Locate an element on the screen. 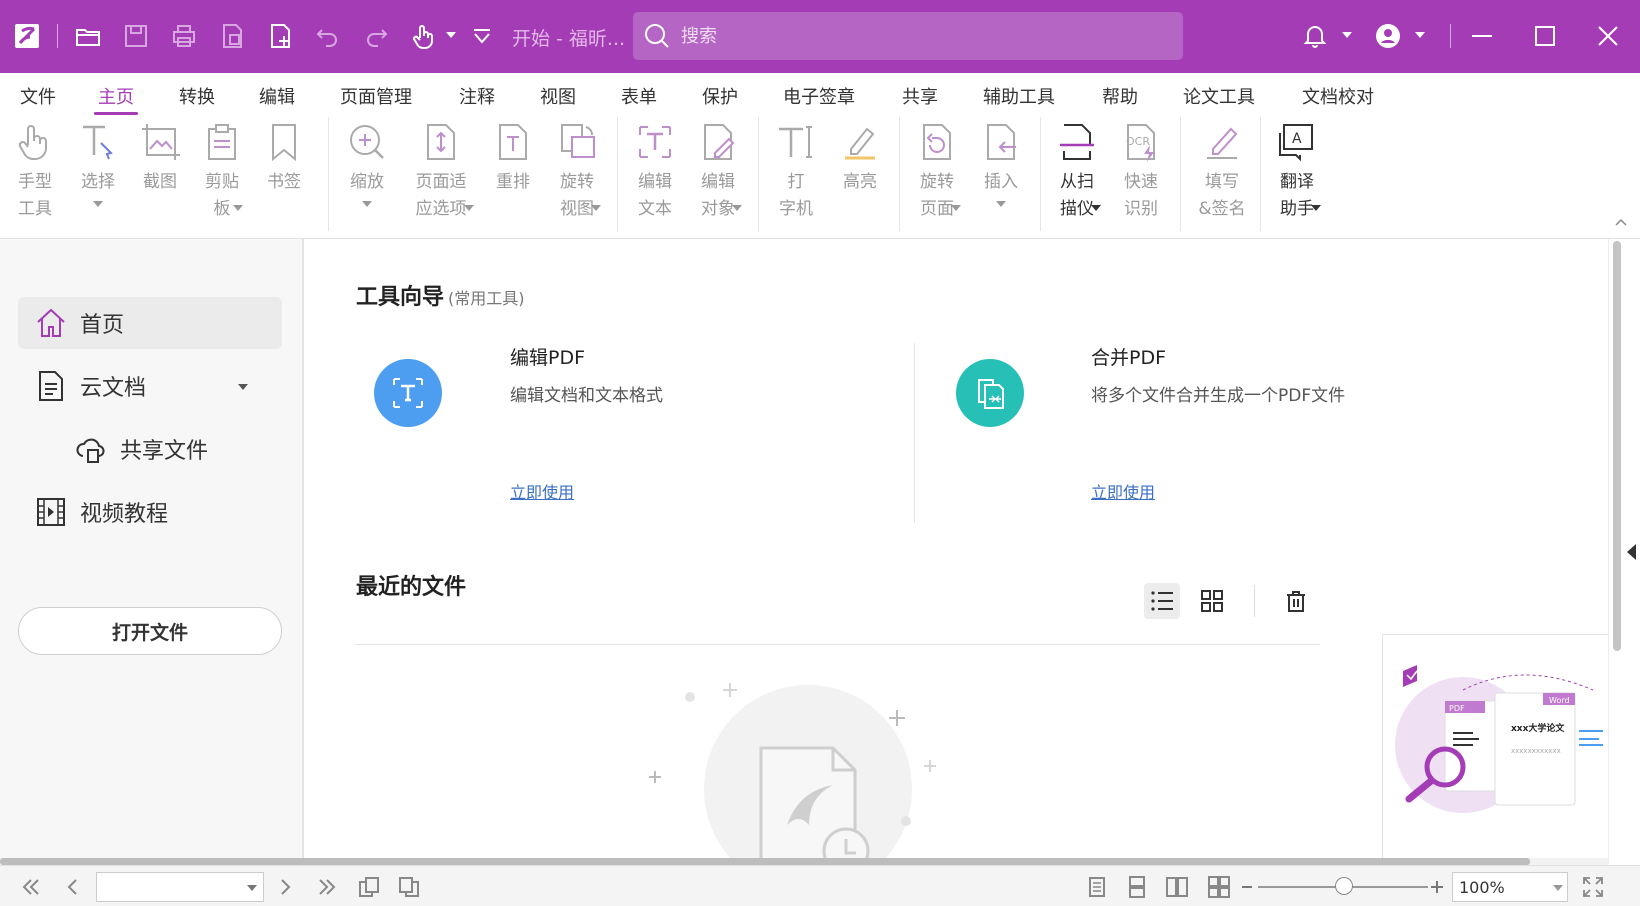 This screenshot has width=1640, height=906. horizontal-scrollbar is located at coordinates (804, 861).